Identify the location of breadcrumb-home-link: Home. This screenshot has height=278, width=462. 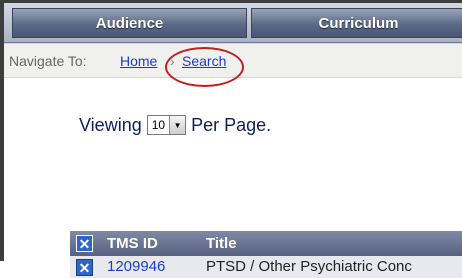
(138, 61).